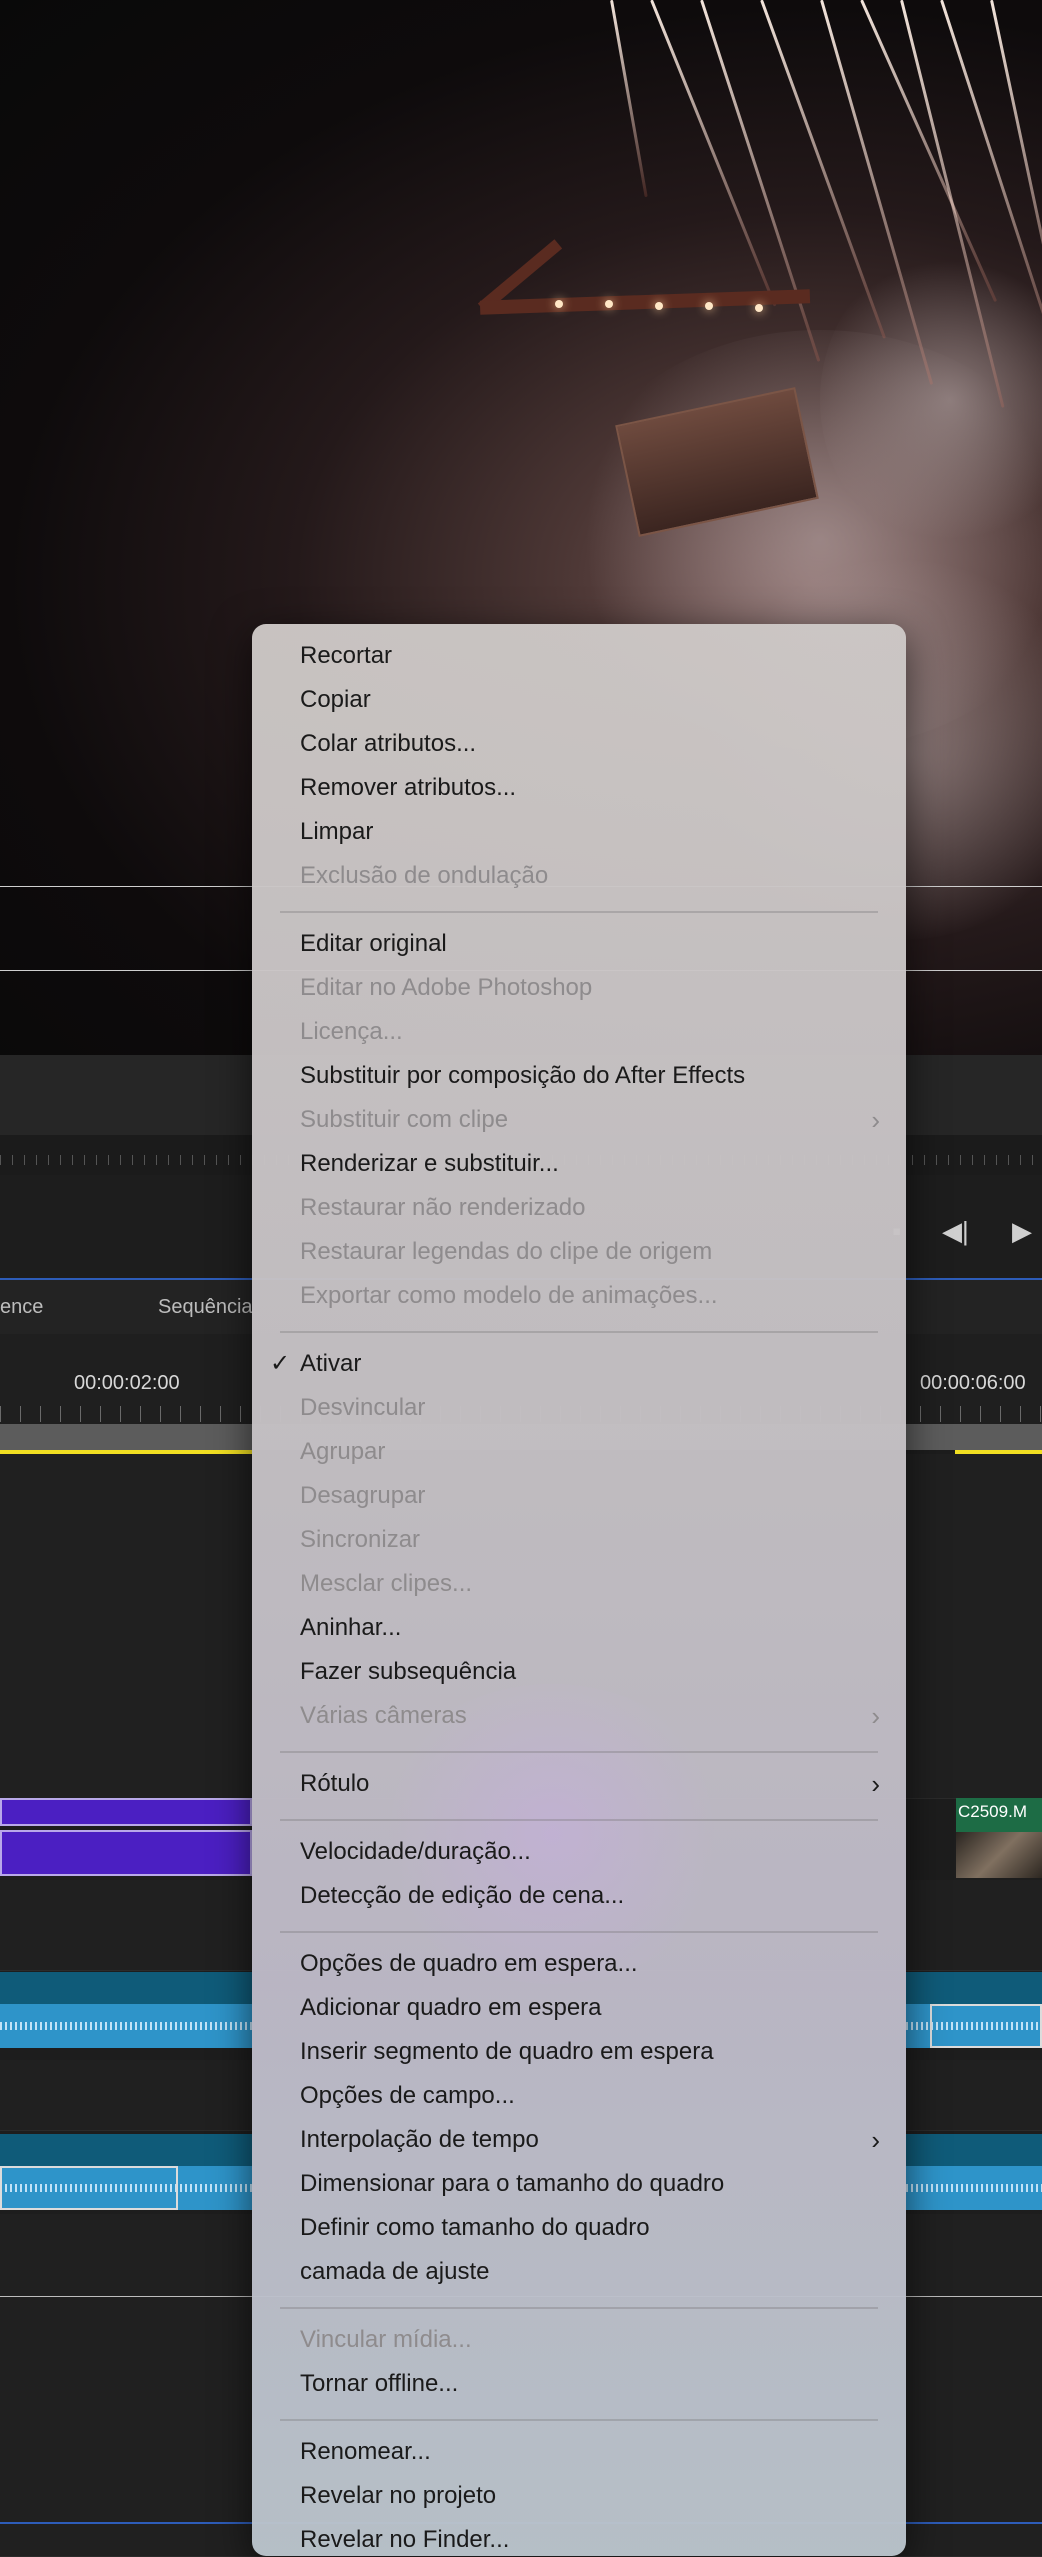 This screenshot has height=2557, width=1042. Describe the element at coordinates (955, 1231) in the screenshot. I see `step-back-icon: ◀|` at that location.